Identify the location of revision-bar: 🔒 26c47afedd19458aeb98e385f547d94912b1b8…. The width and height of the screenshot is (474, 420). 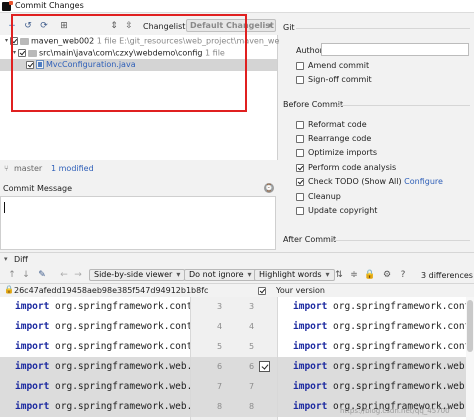
(237, 290).